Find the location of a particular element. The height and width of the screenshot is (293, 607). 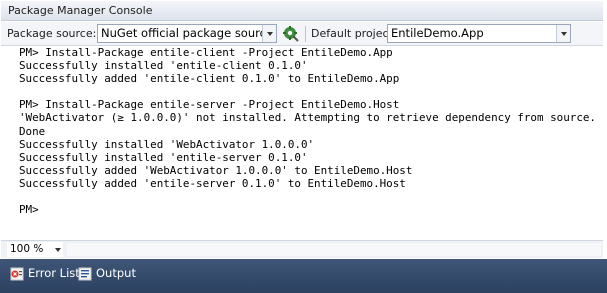

horizontal-scrollbar is located at coordinates (334, 249).